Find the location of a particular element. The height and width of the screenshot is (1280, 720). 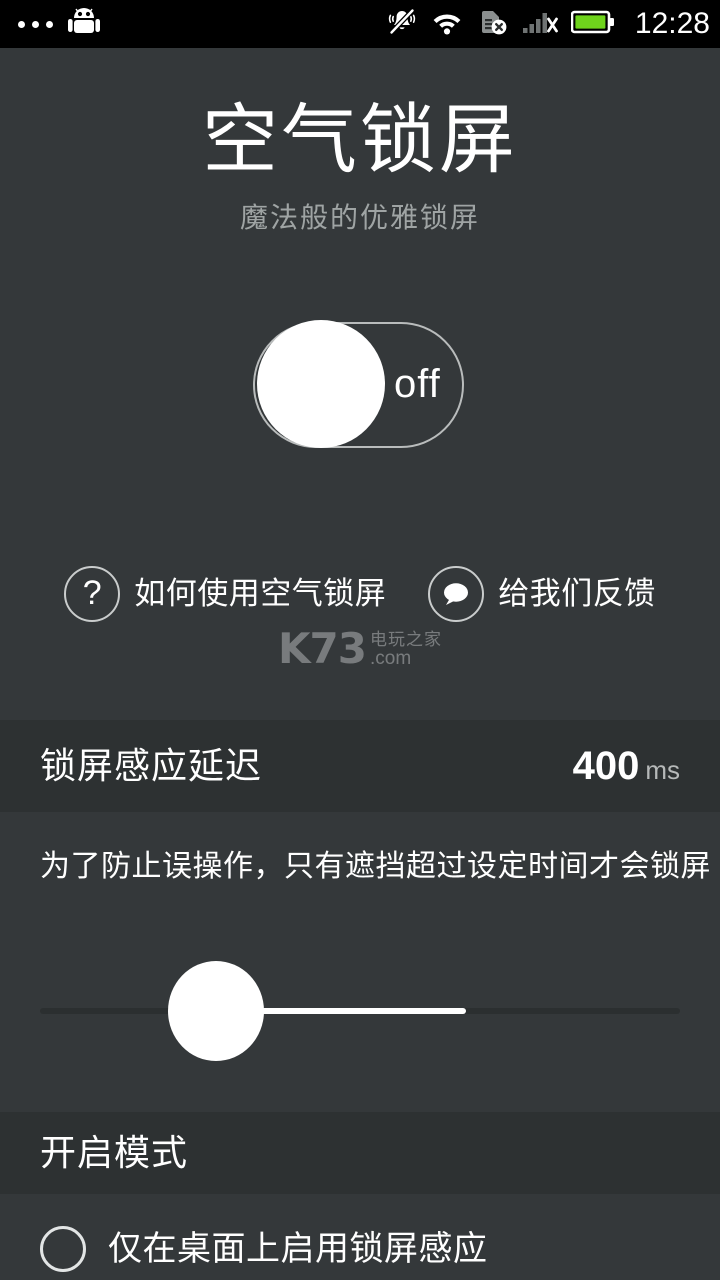

mode-option-label: 仅在桌面上启用锁屏感应 is located at coordinates (298, 1249).